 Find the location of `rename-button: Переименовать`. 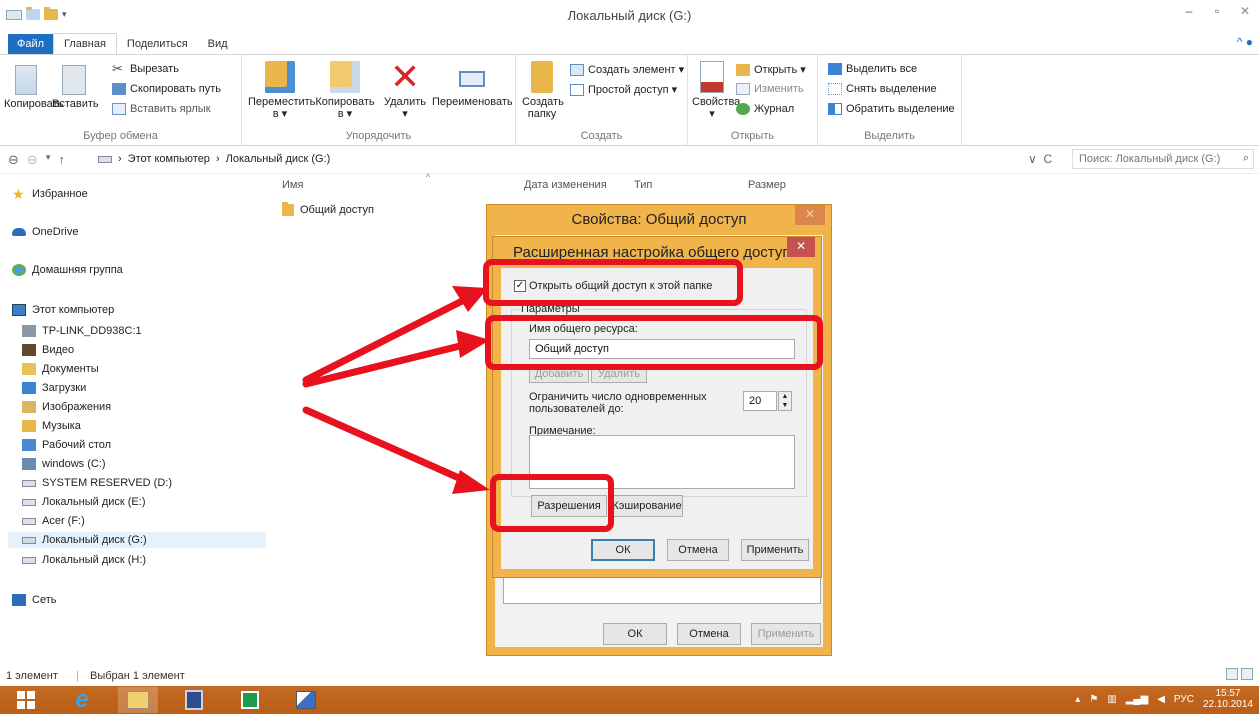

rename-button: Переименовать is located at coordinates (472, 84).